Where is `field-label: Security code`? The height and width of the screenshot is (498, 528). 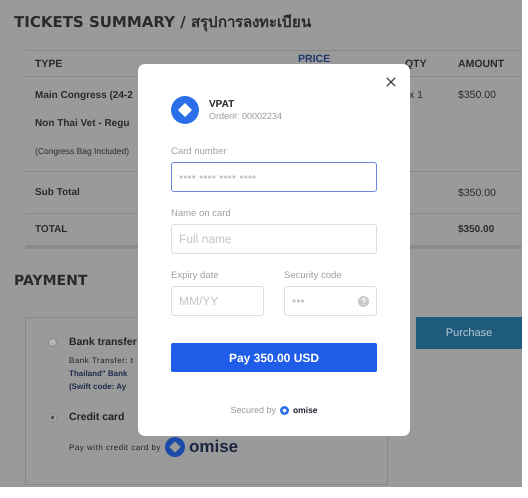
field-label: Security code is located at coordinates (313, 275).